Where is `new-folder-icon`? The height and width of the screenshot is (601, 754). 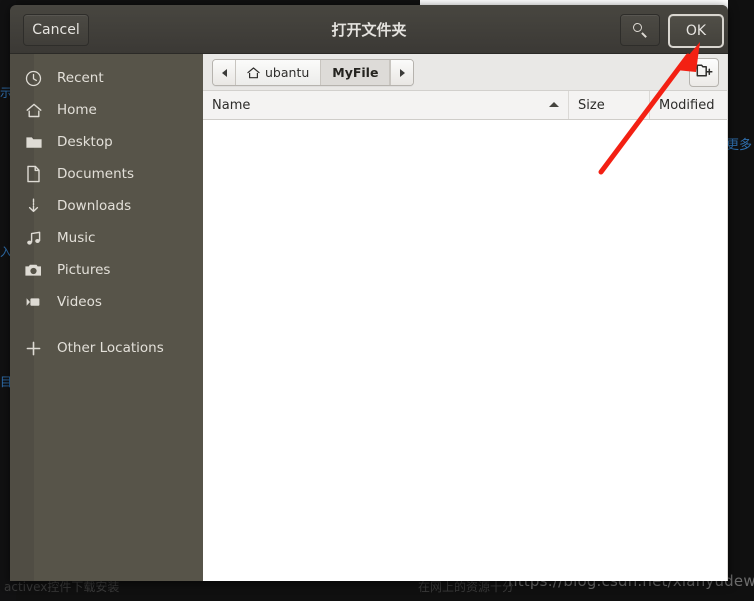
new-folder-icon is located at coordinates (704, 72).